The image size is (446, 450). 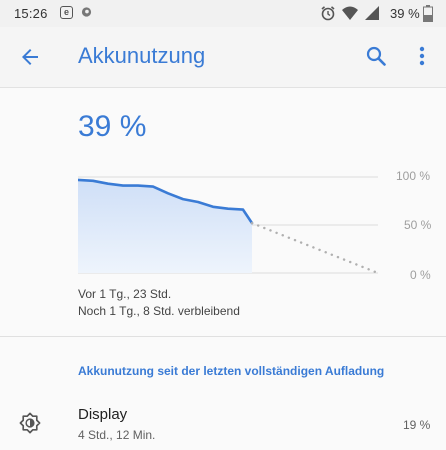 What do you see at coordinates (350, 13) in the screenshot?
I see `wifi-icon` at bounding box center [350, 13].